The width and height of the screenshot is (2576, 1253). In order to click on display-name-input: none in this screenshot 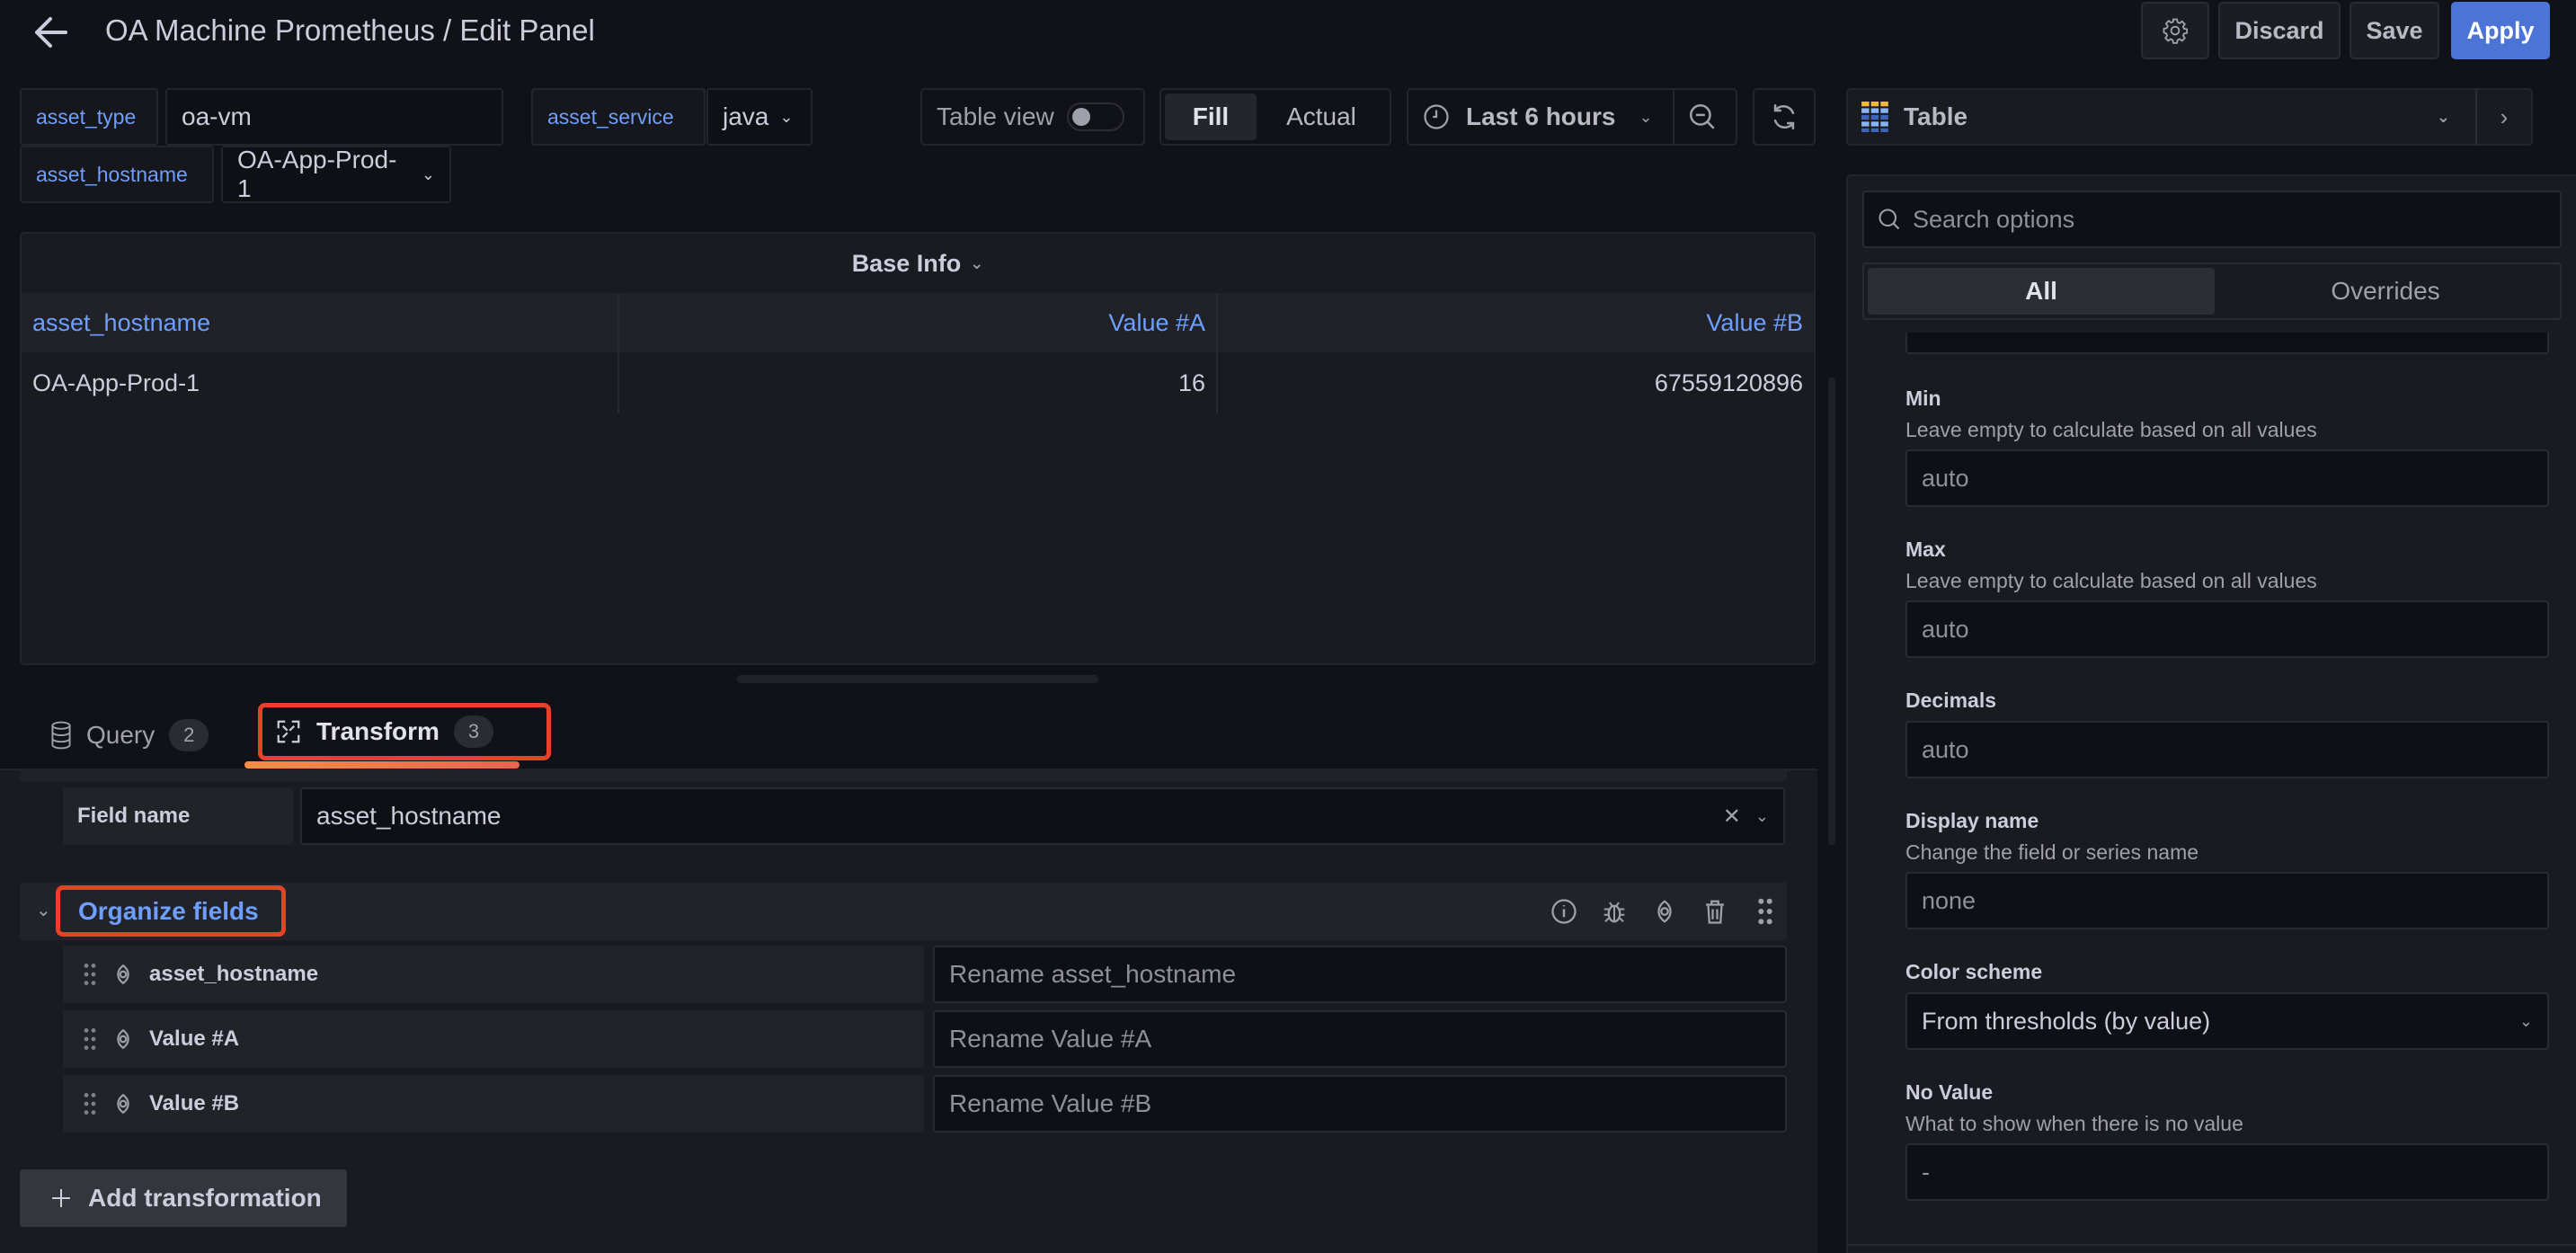, I will do `click(2227, 900)`.